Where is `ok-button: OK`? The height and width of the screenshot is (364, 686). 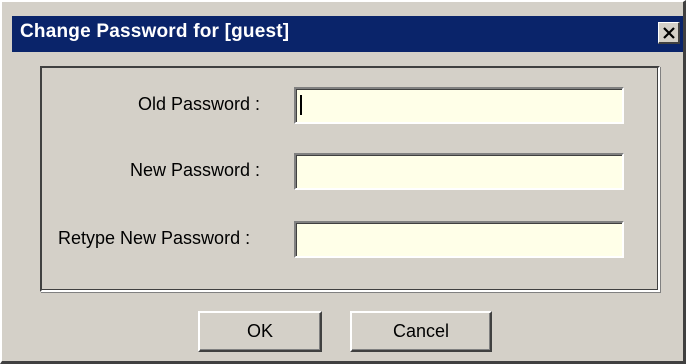
ok-button: OK is located at coordinates (260, 331).